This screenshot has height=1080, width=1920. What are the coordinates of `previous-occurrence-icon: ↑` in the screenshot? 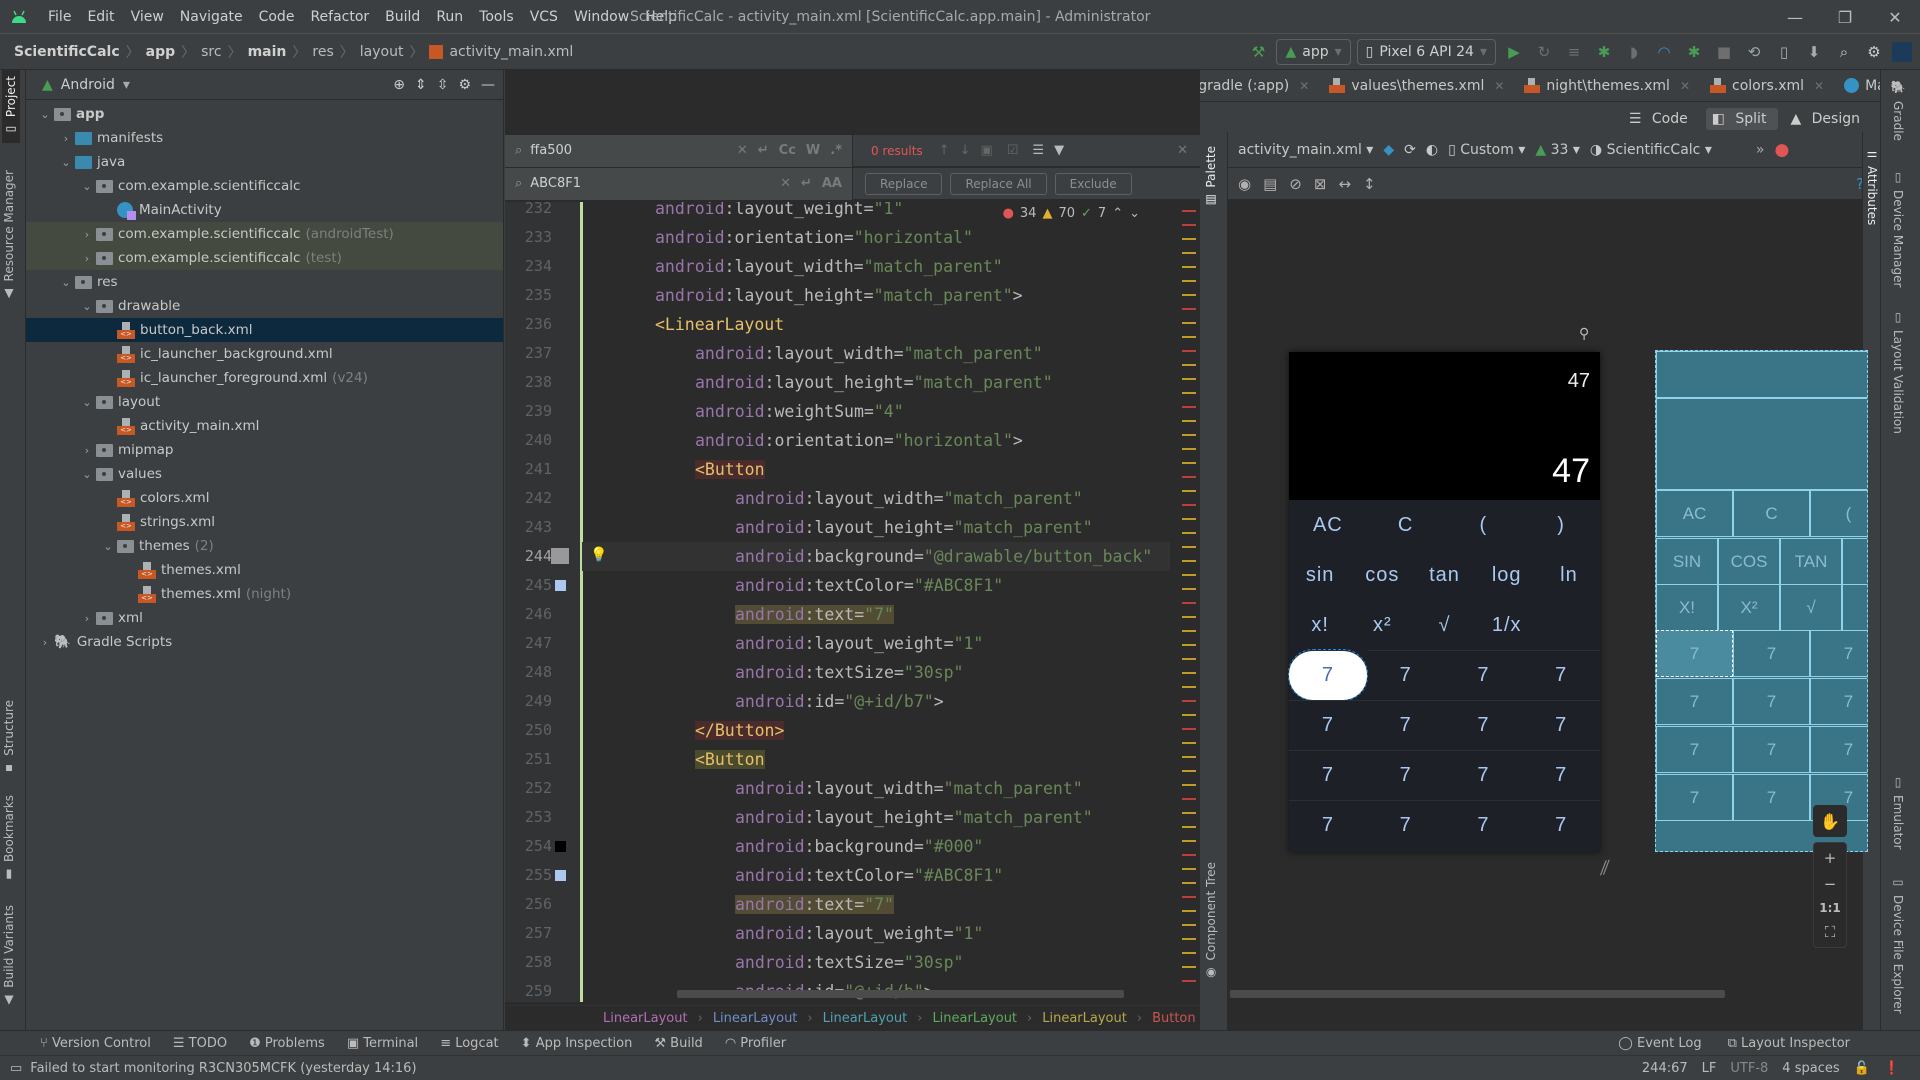 It's located at (944, 150).